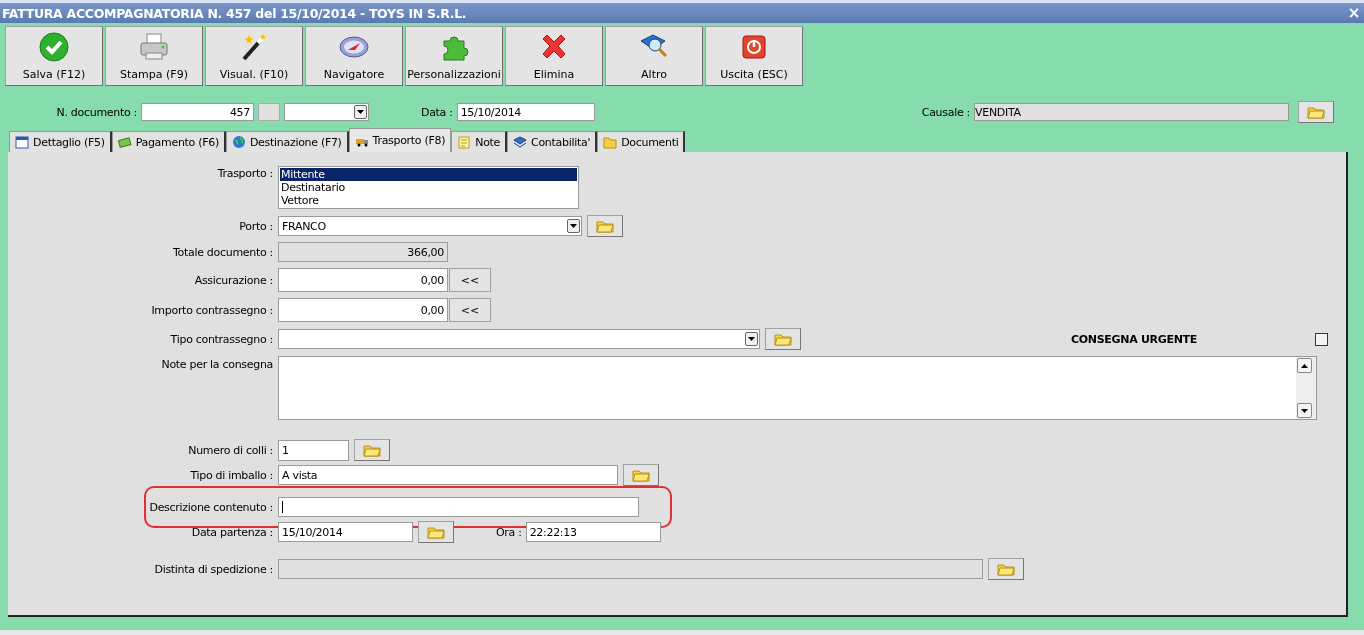 This screenshot has width=1364, height=635. What do you see at coordinates (313, 450) in the screenshot?
I see `packages-field: 1` at bounding box center [313, 450].